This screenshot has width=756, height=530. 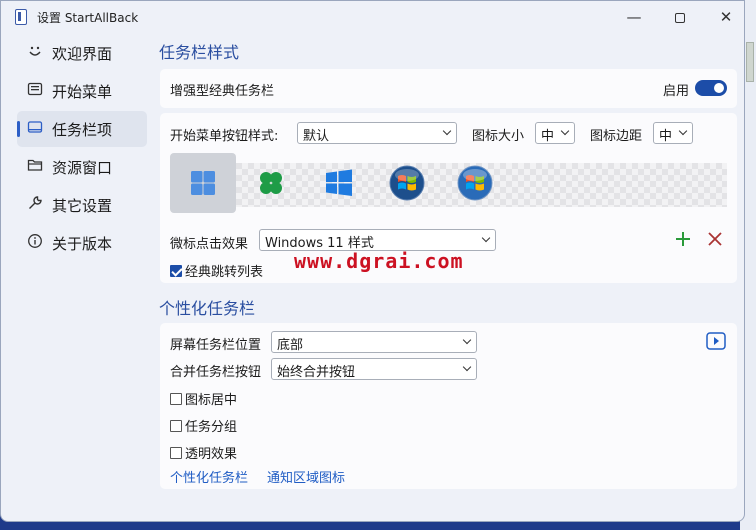 I want to click on maximize-button, so click(x=680, y=17).